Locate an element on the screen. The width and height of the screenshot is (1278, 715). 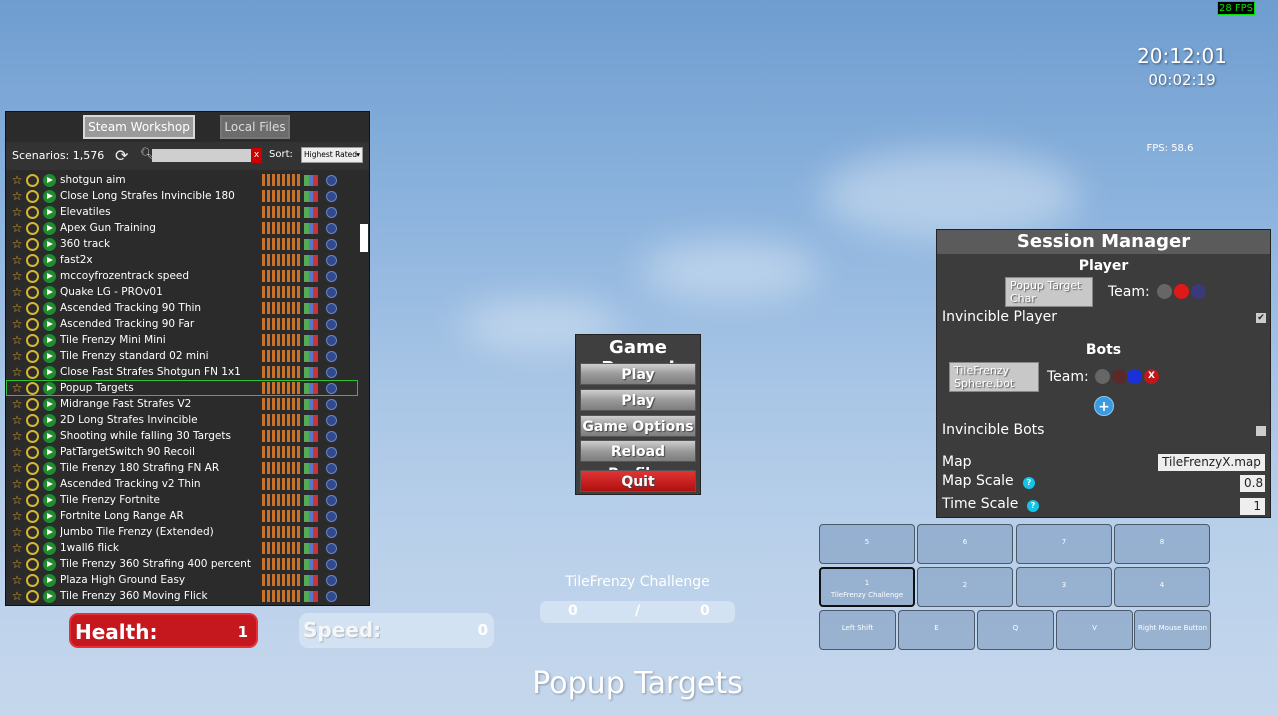
list-item: ☆ 1wall6 flick is located at coordinates (182, 548).